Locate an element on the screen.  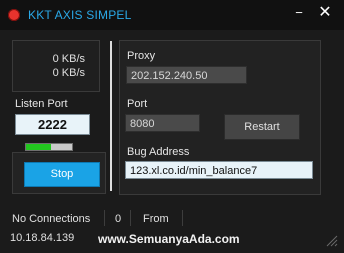
close-button: ✕ is located at coordinates (325, 13).